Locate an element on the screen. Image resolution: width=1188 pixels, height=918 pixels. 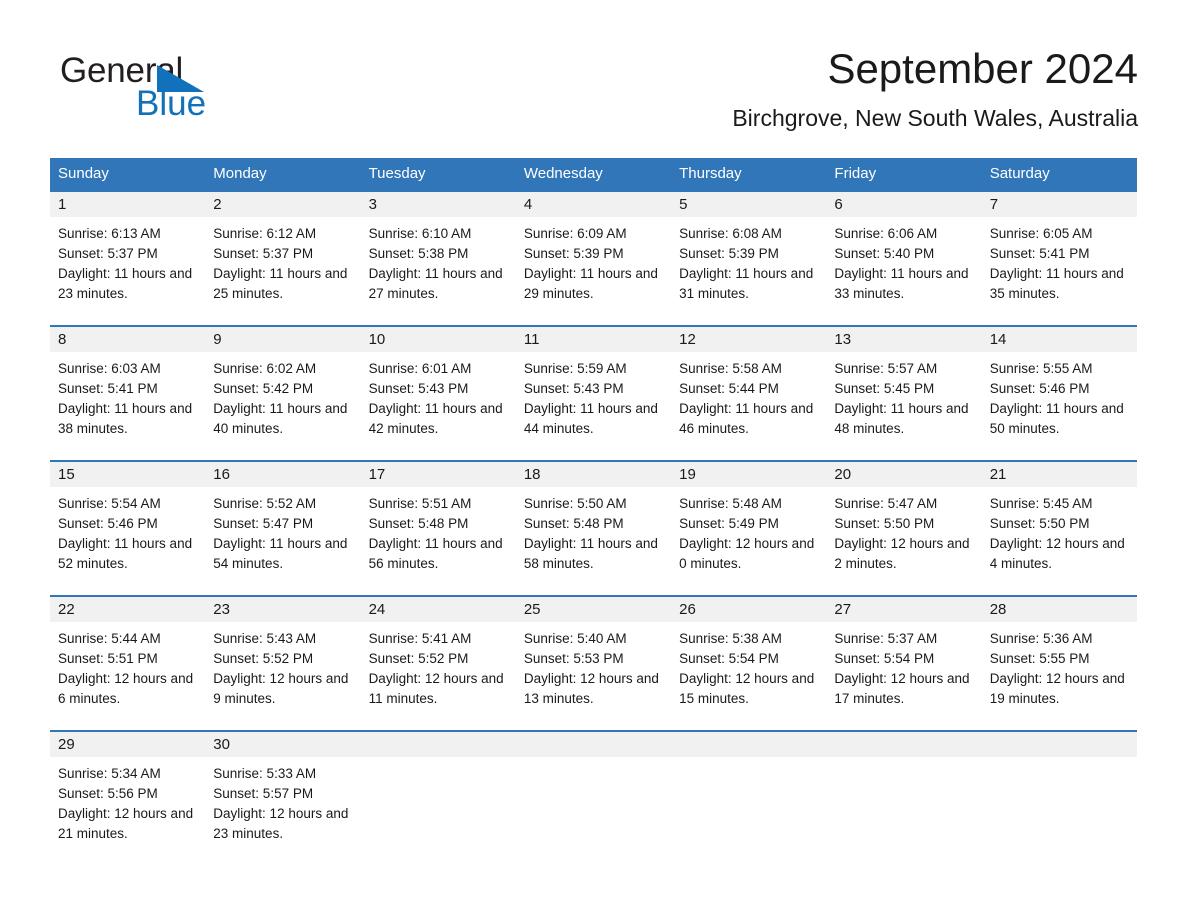
sunset-text: Sunset: 5:46 PM is located at coordinates (108, 523).